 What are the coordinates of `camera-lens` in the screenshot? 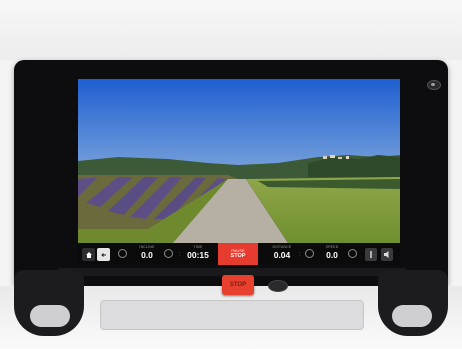 It's located at (433, 84).